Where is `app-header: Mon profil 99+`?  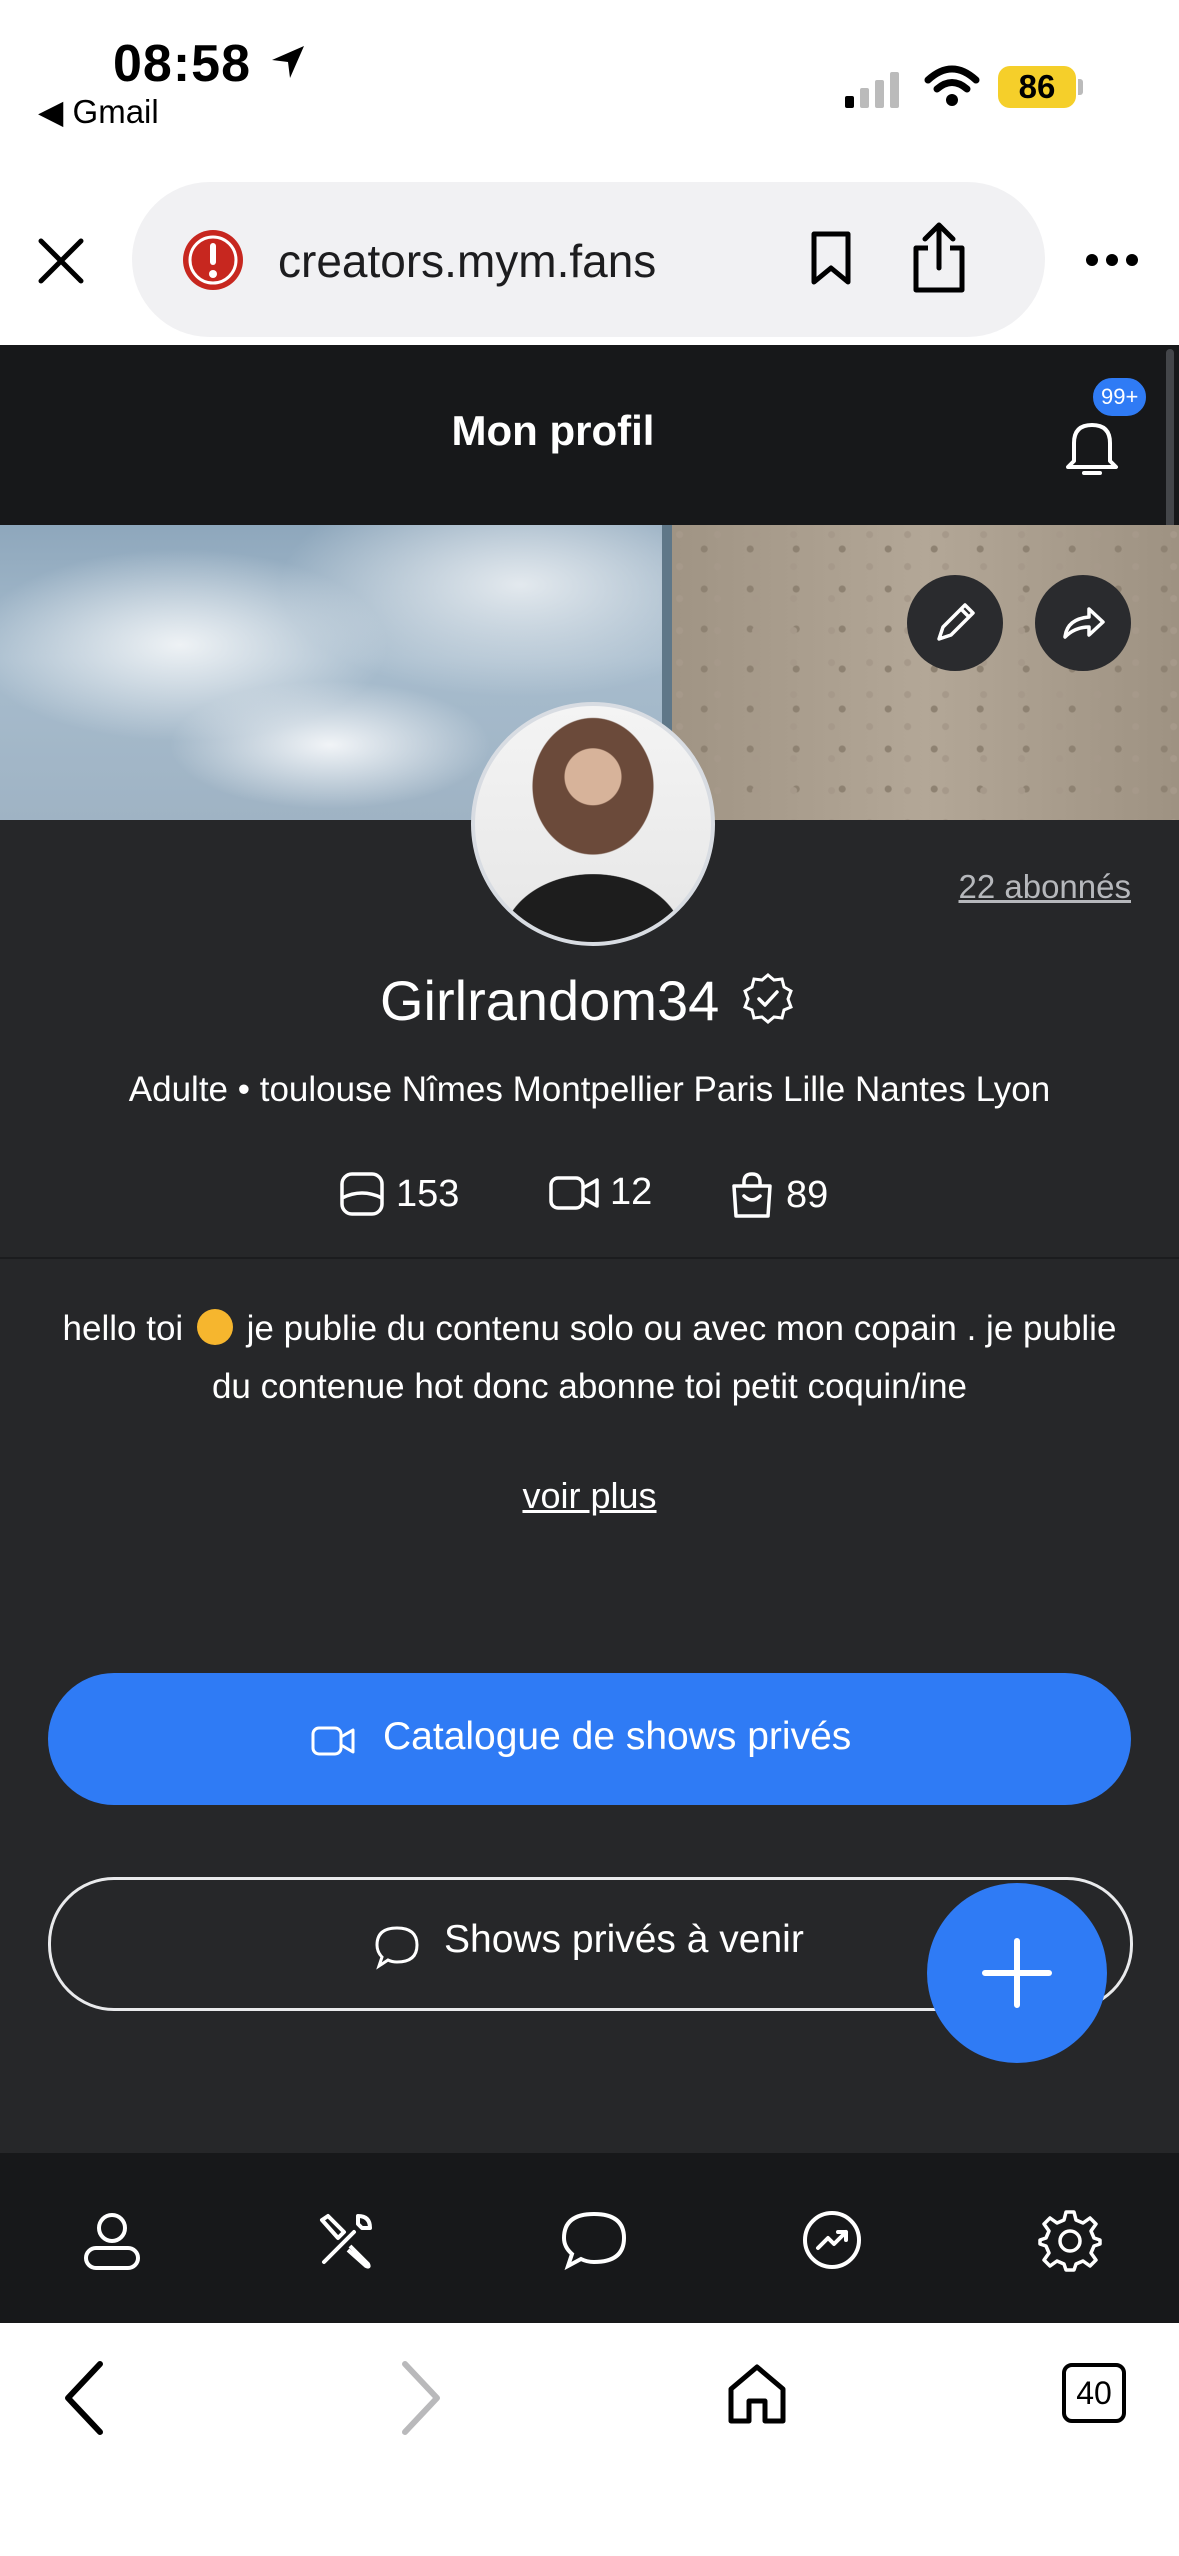
app-header: Mon profil 99+ is located at coordinates (589, 462).